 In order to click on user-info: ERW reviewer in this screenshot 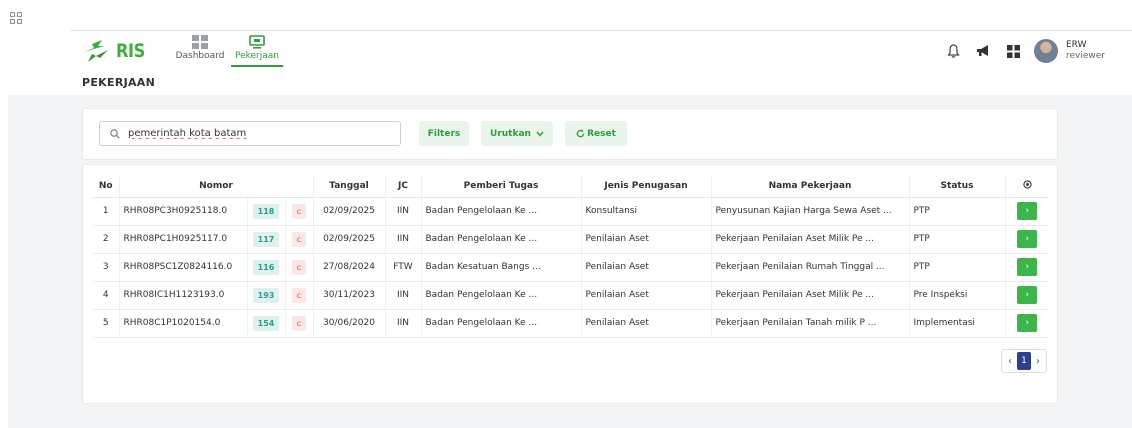, I will do `click(1099, 51)`.